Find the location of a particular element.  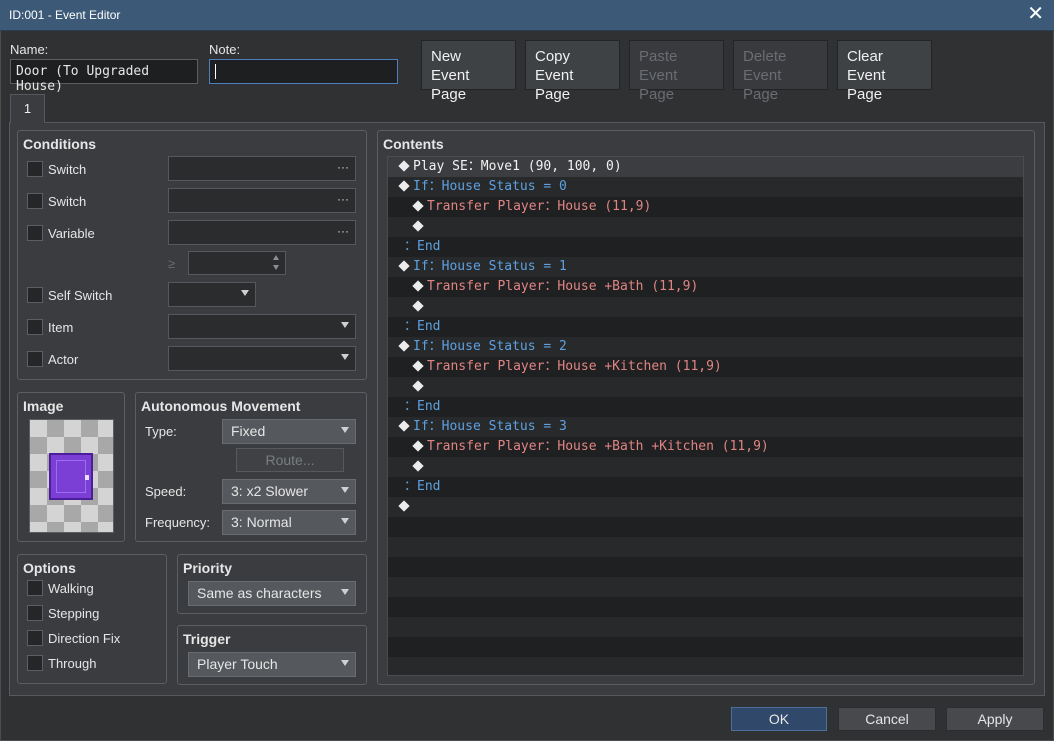

command-row: Transfer Player：House +Bath (11,9) is located at coordinates (705, 287).